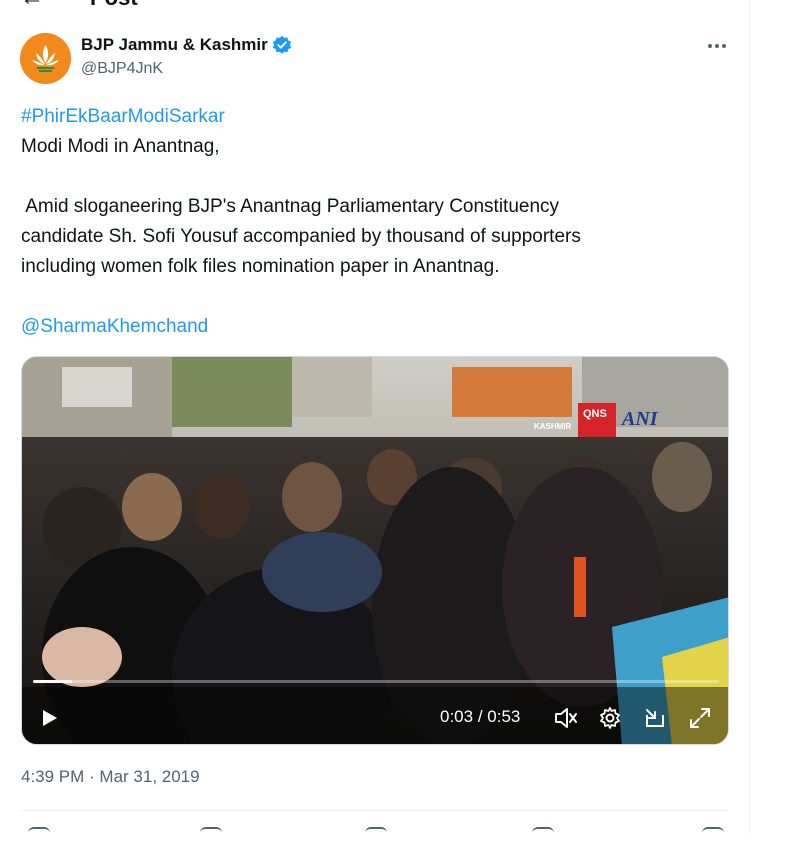 The width and height of the screenshot is (787, 842). I want to click on video-progress-fill, so click(53, 681).